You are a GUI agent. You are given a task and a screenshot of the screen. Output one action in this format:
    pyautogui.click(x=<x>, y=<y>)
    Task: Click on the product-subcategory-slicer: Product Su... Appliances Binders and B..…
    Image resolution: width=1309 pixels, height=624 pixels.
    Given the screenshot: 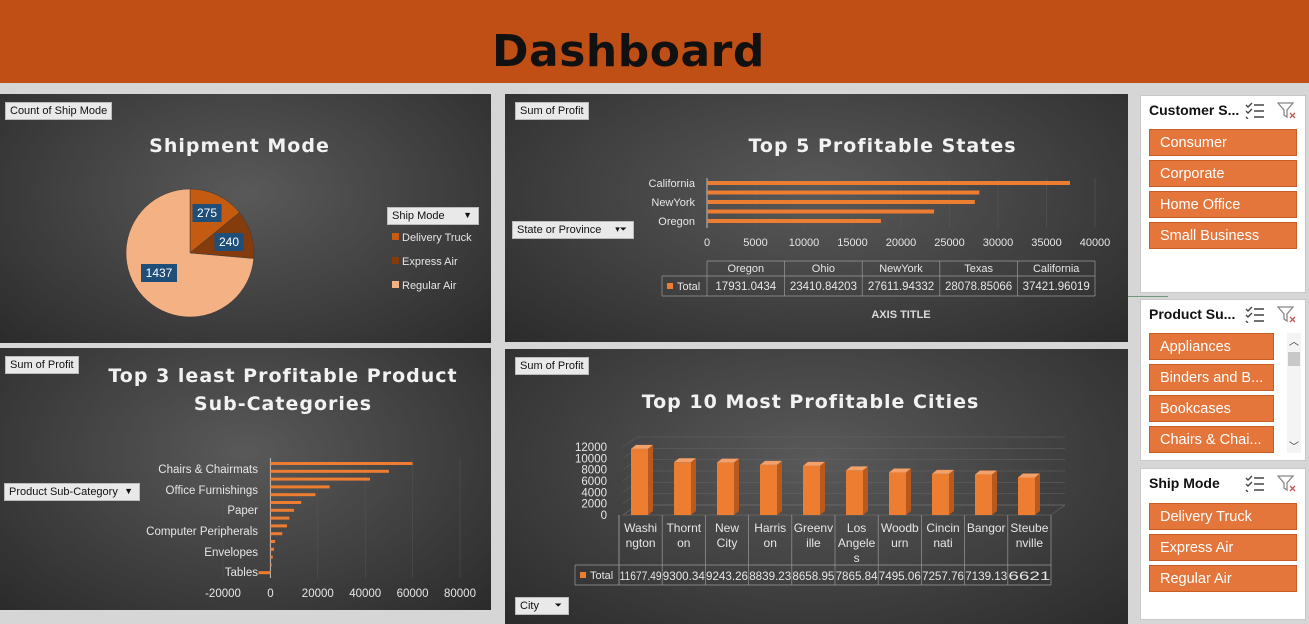 What is the action you would take?
    pyautogui.click(x=1223, y=380)
    